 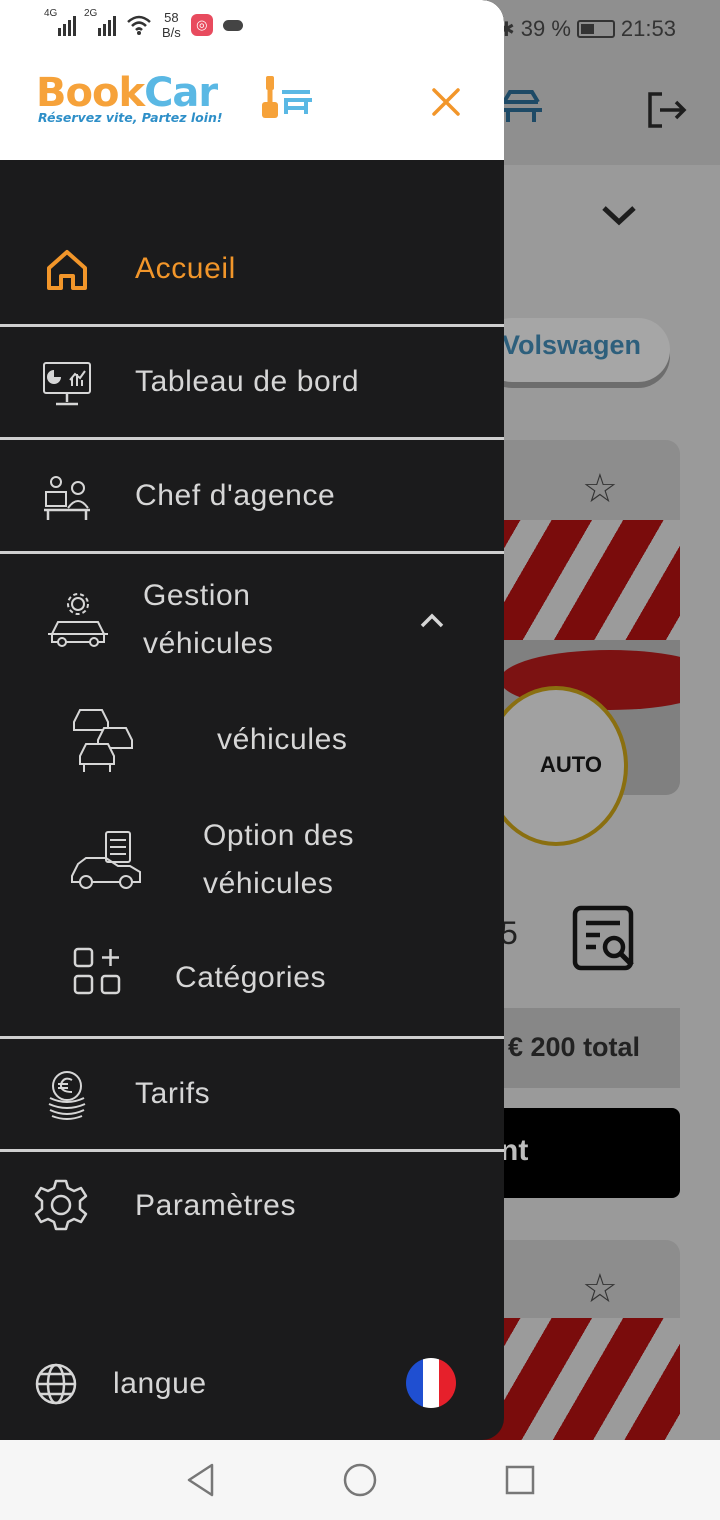 I want to click on menu-label-dashboard: Tableau de bord, so click(x=247, y=381).